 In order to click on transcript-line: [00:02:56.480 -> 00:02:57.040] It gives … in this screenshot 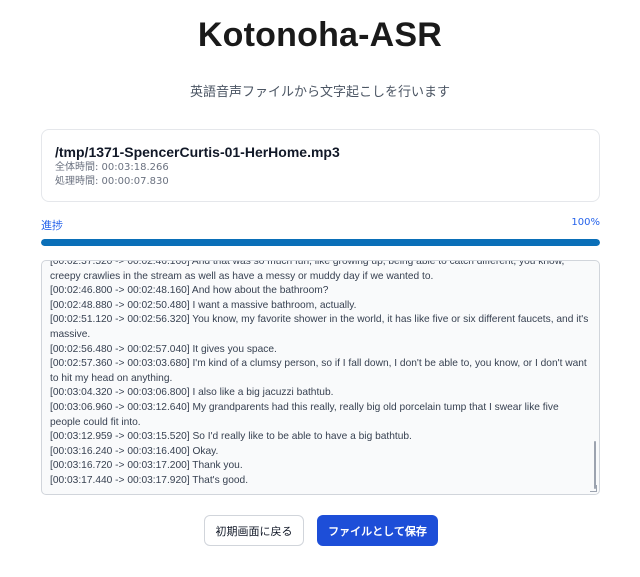, I will do `click(163, 349)`.